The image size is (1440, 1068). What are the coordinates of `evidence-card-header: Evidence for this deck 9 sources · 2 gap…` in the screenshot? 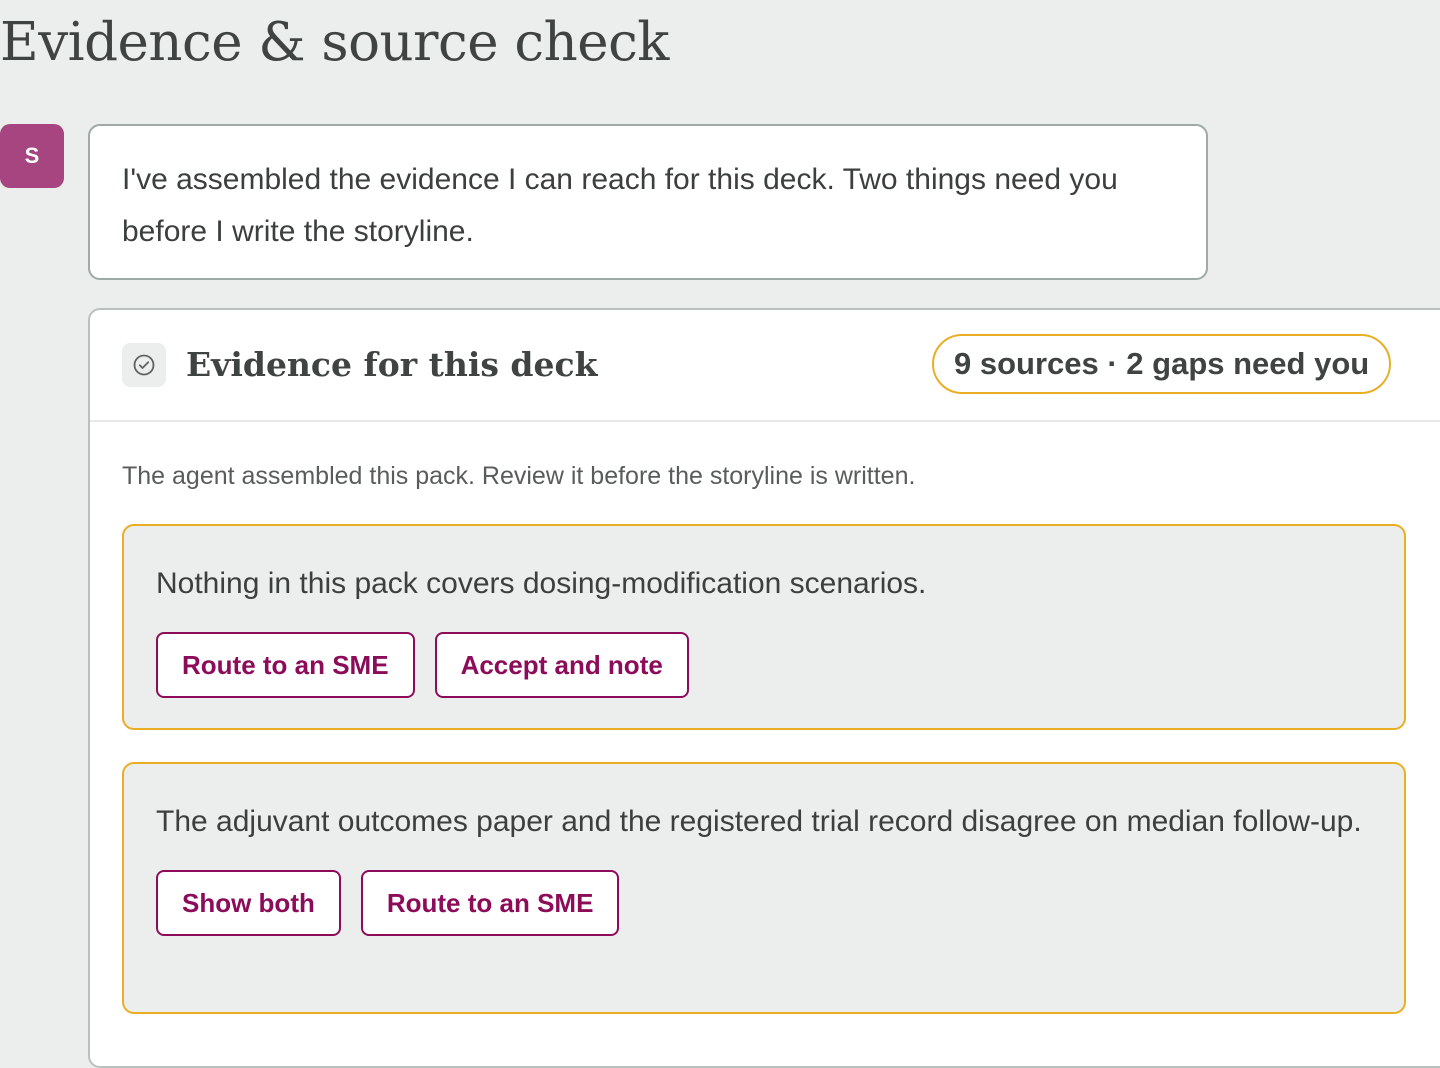 It's located at (765, 366).